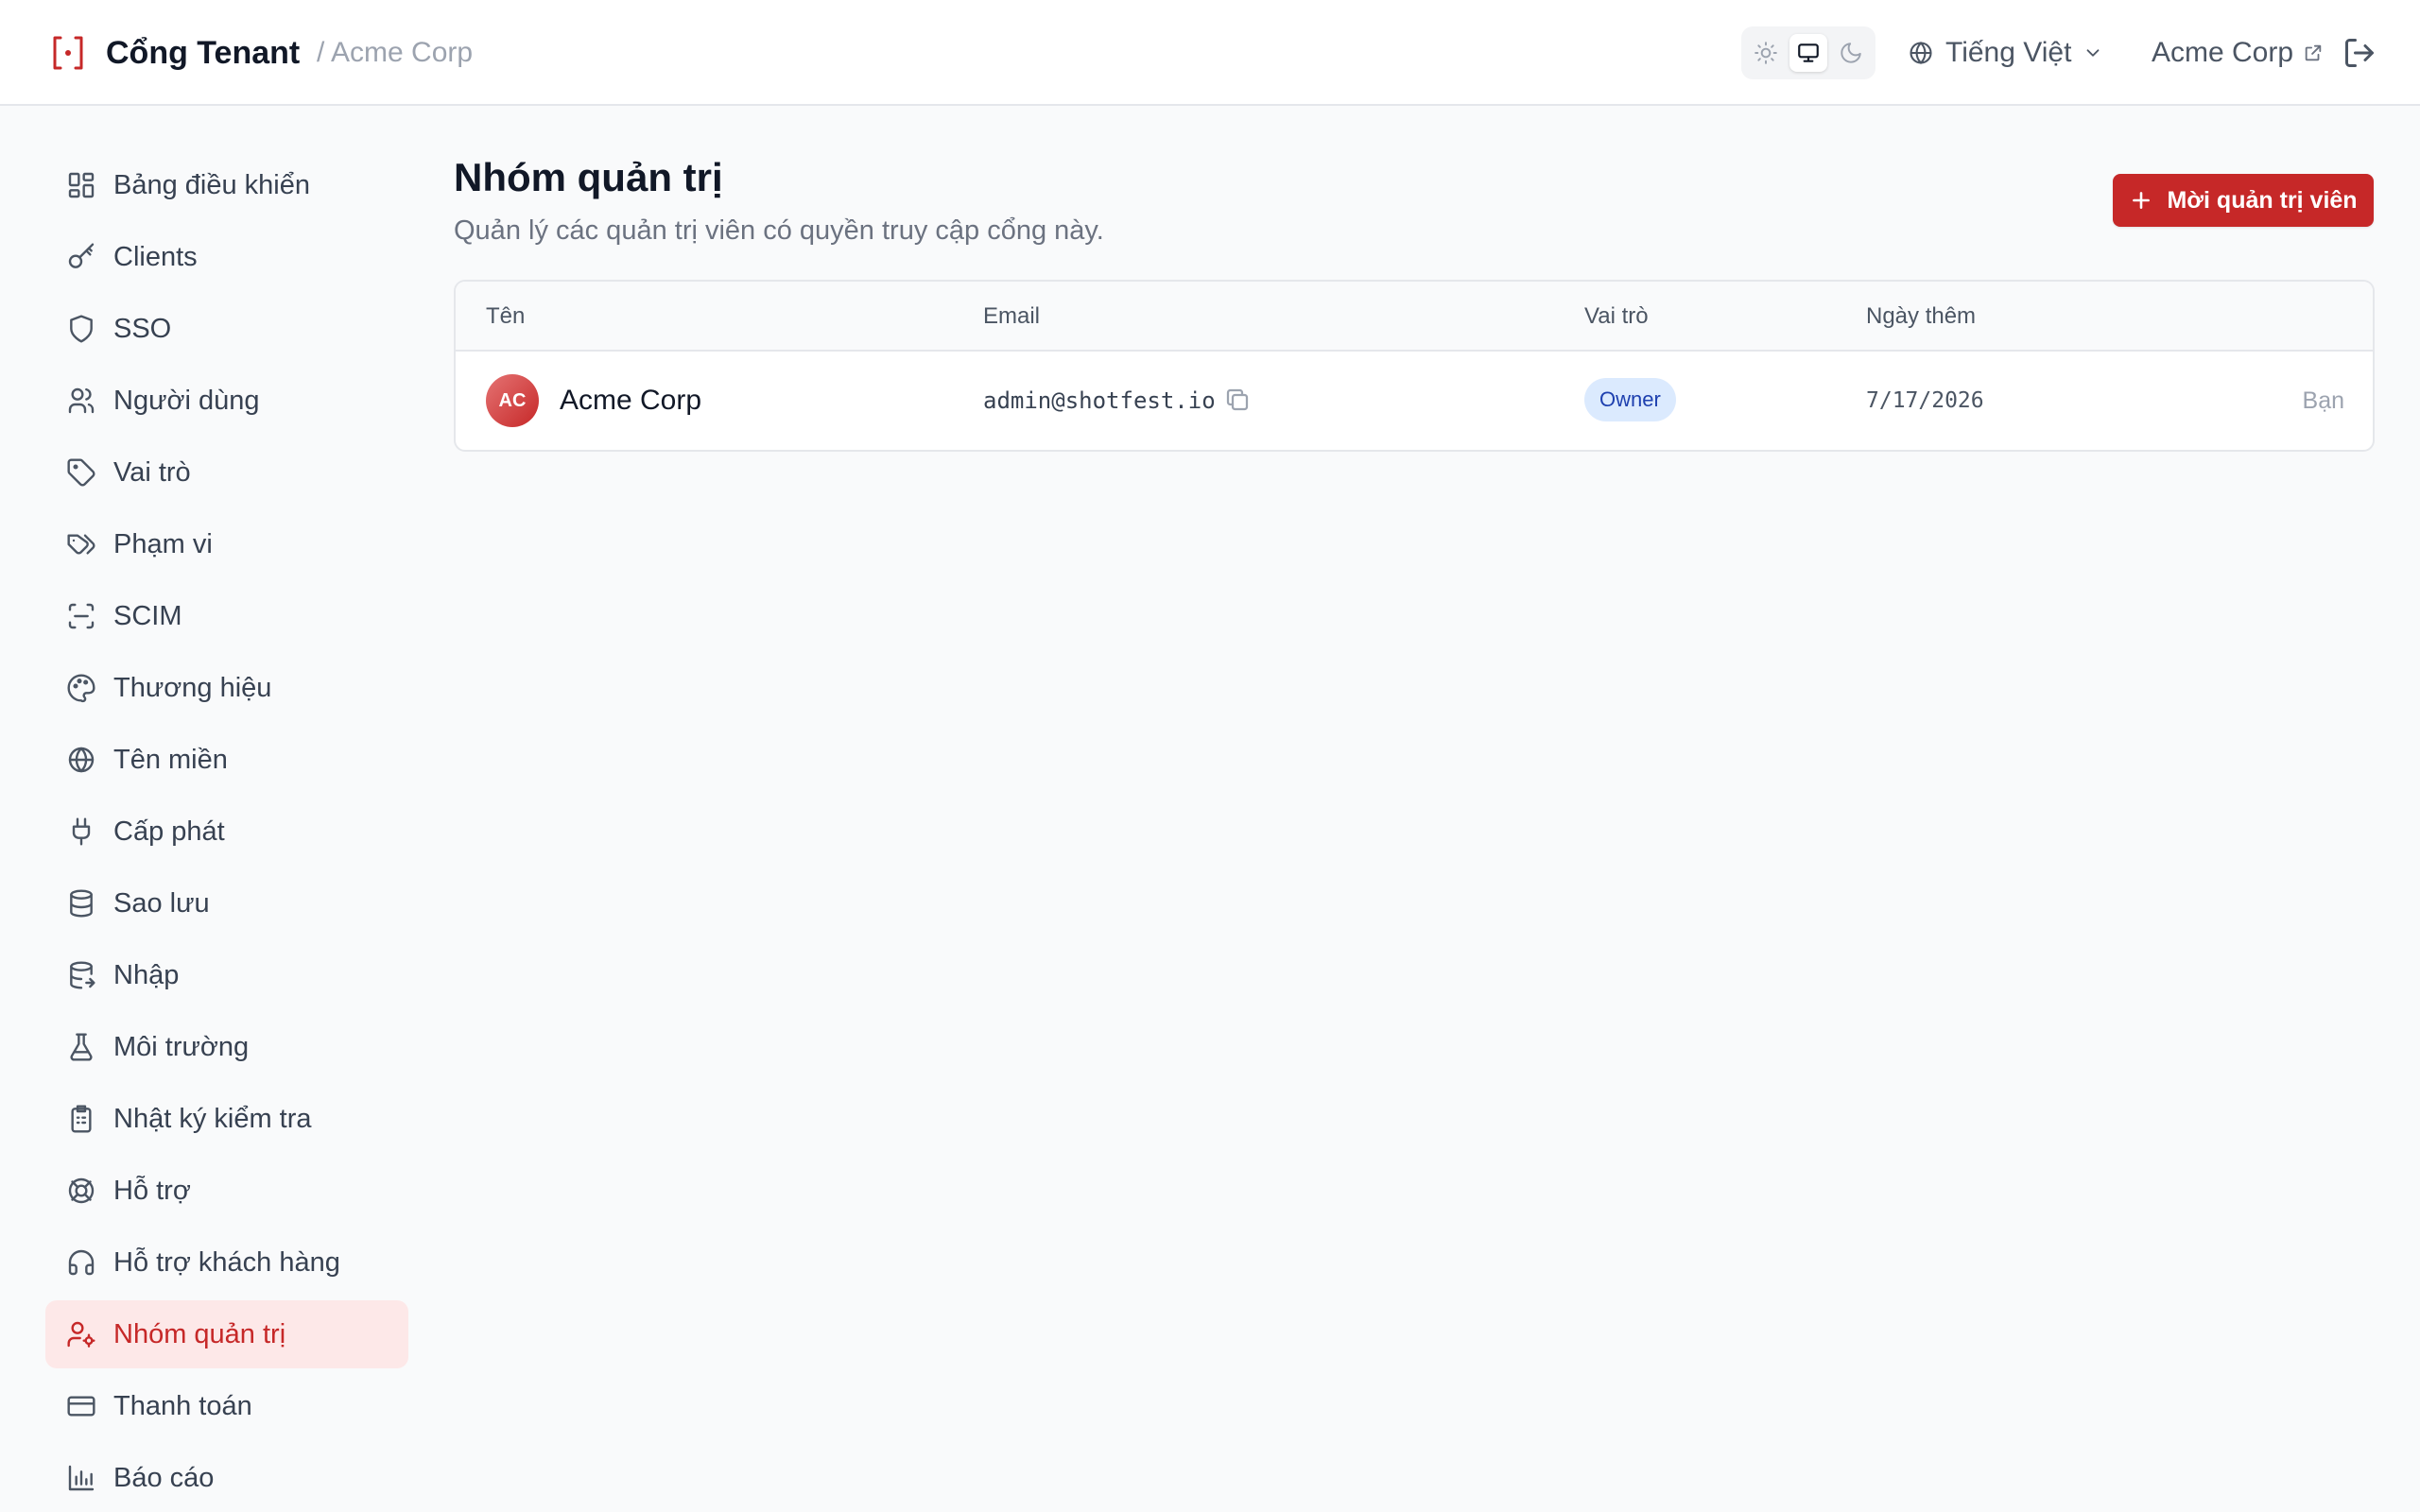  I want to click on sidebar-item-label: Bảng điều khiển, so click(211, 184).